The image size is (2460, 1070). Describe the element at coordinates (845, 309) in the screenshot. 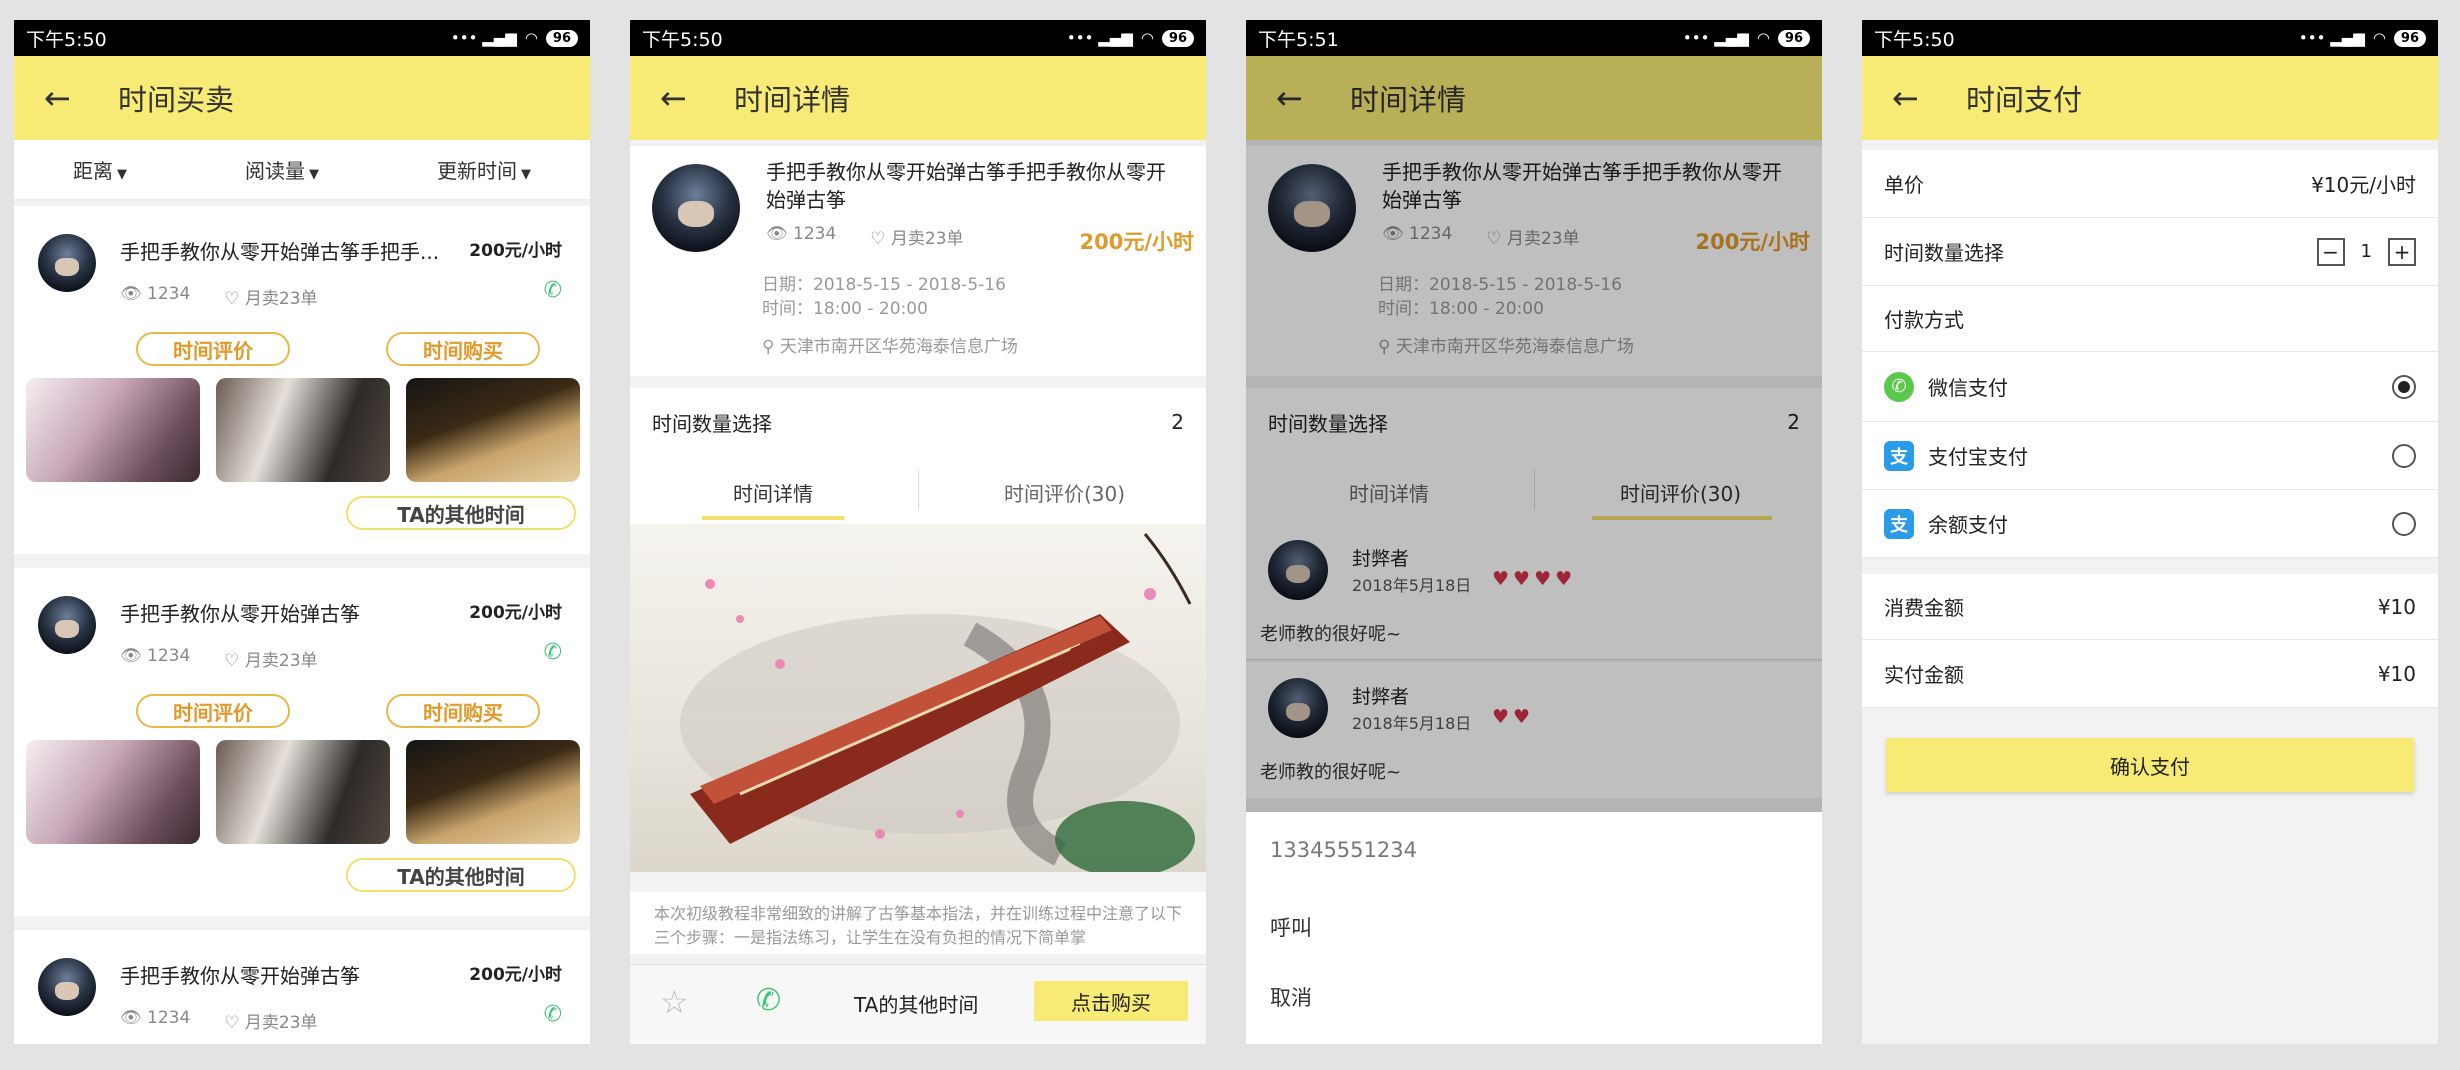

I see `item-hours: 时间：18:00 - 20:00` at that location.